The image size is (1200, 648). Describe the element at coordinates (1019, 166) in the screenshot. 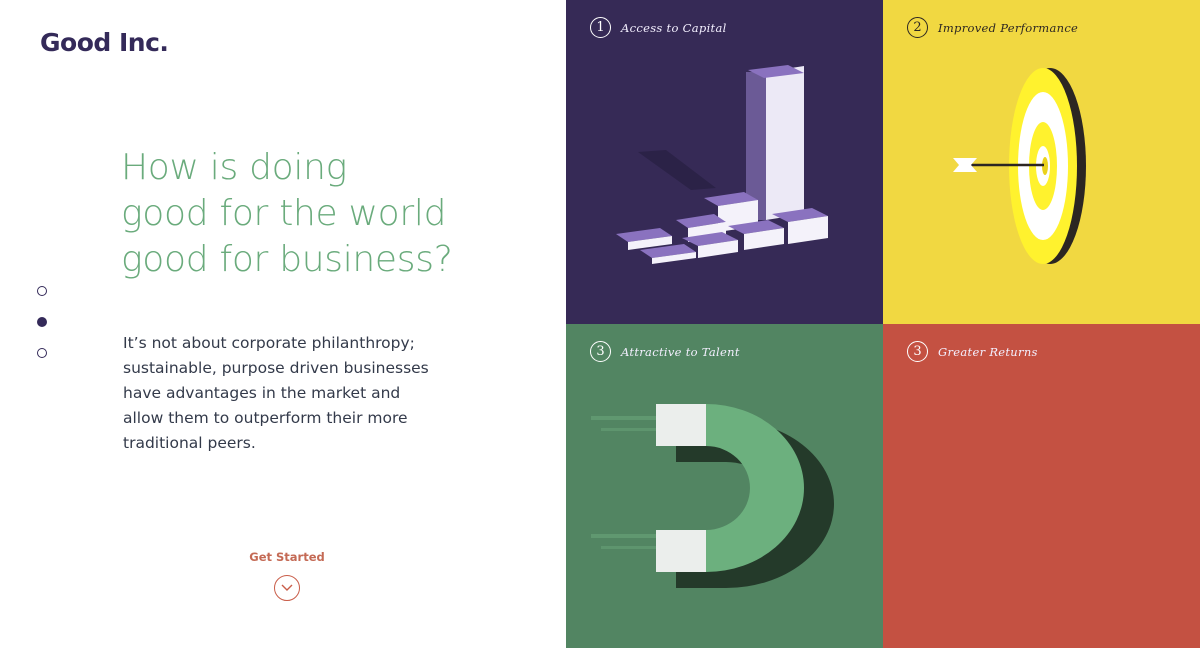

I see `target-icon` at that location.